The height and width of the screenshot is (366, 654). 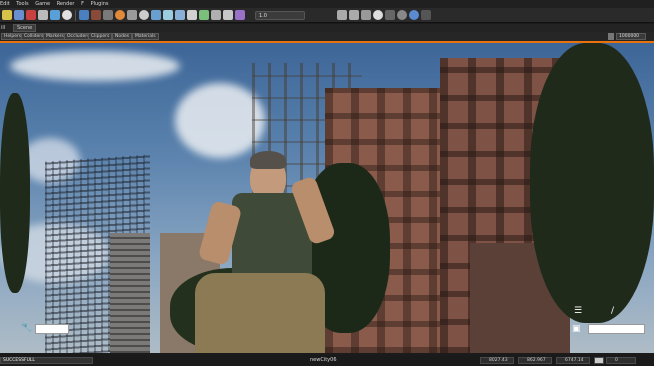 I want to click on character-beanie, so click(x=268, y=160).